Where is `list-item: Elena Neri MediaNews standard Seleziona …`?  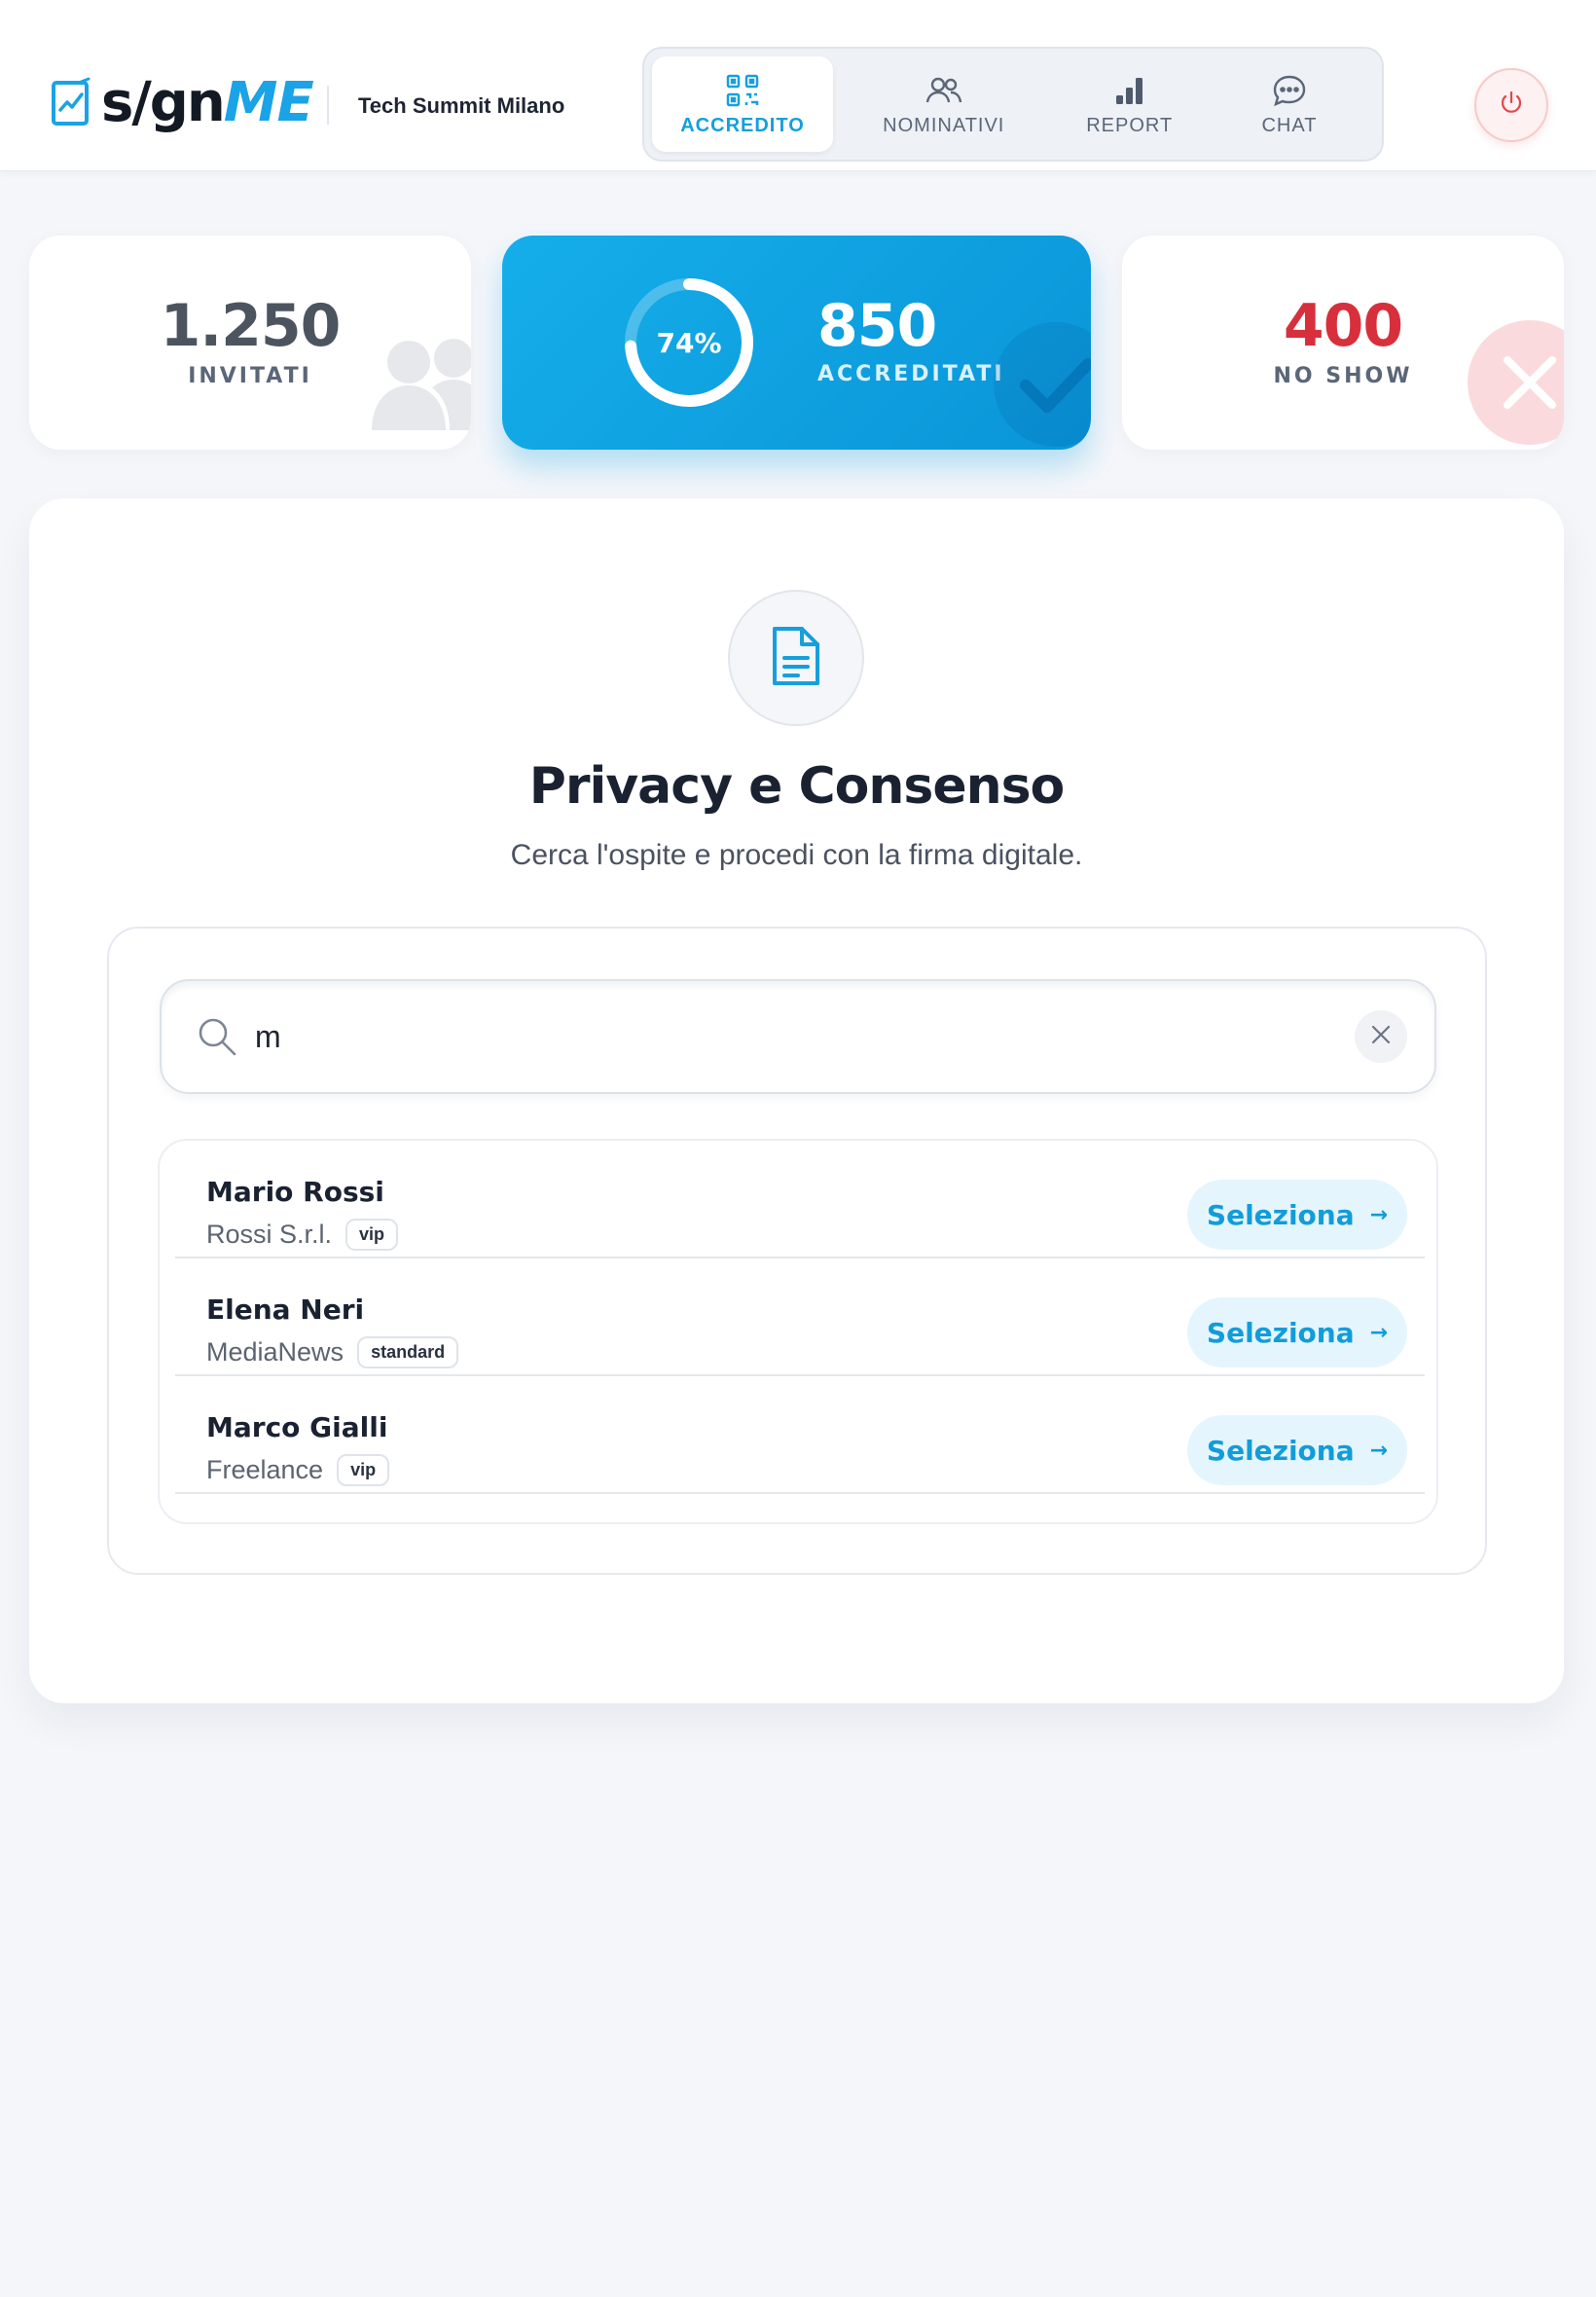
list-item: Elena Neri MediaNews standard Seleziona … is located at coordinates (800, 1317).